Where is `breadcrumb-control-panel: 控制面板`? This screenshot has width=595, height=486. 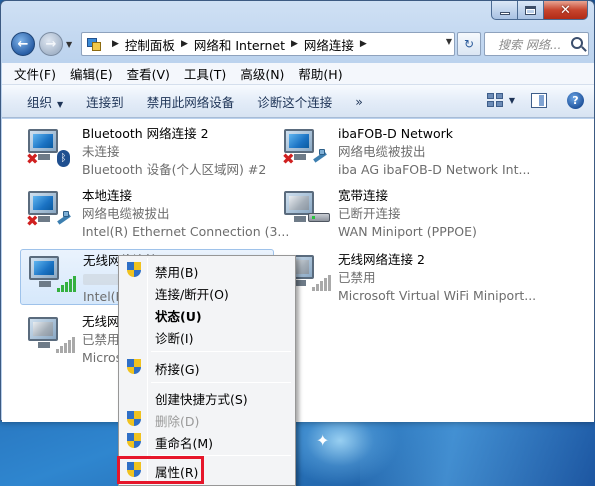
breadcrumb-control-panel: 控制面板 is located at coordinates (150, 44).